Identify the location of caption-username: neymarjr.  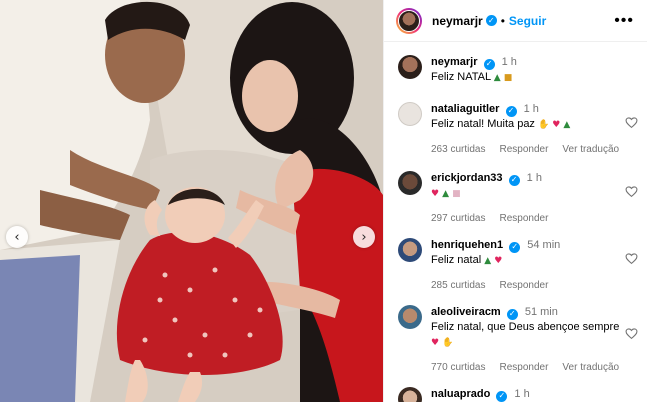
(454, 62).